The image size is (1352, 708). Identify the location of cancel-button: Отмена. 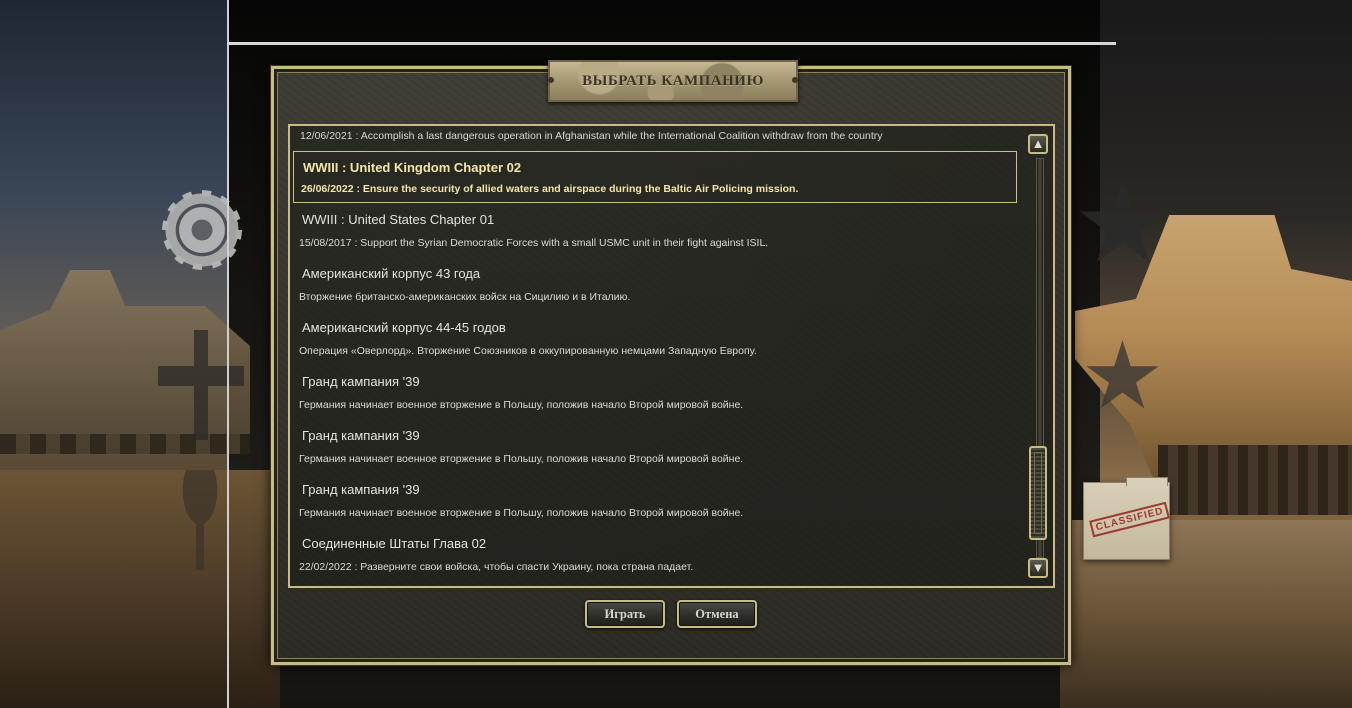
(717, 614).